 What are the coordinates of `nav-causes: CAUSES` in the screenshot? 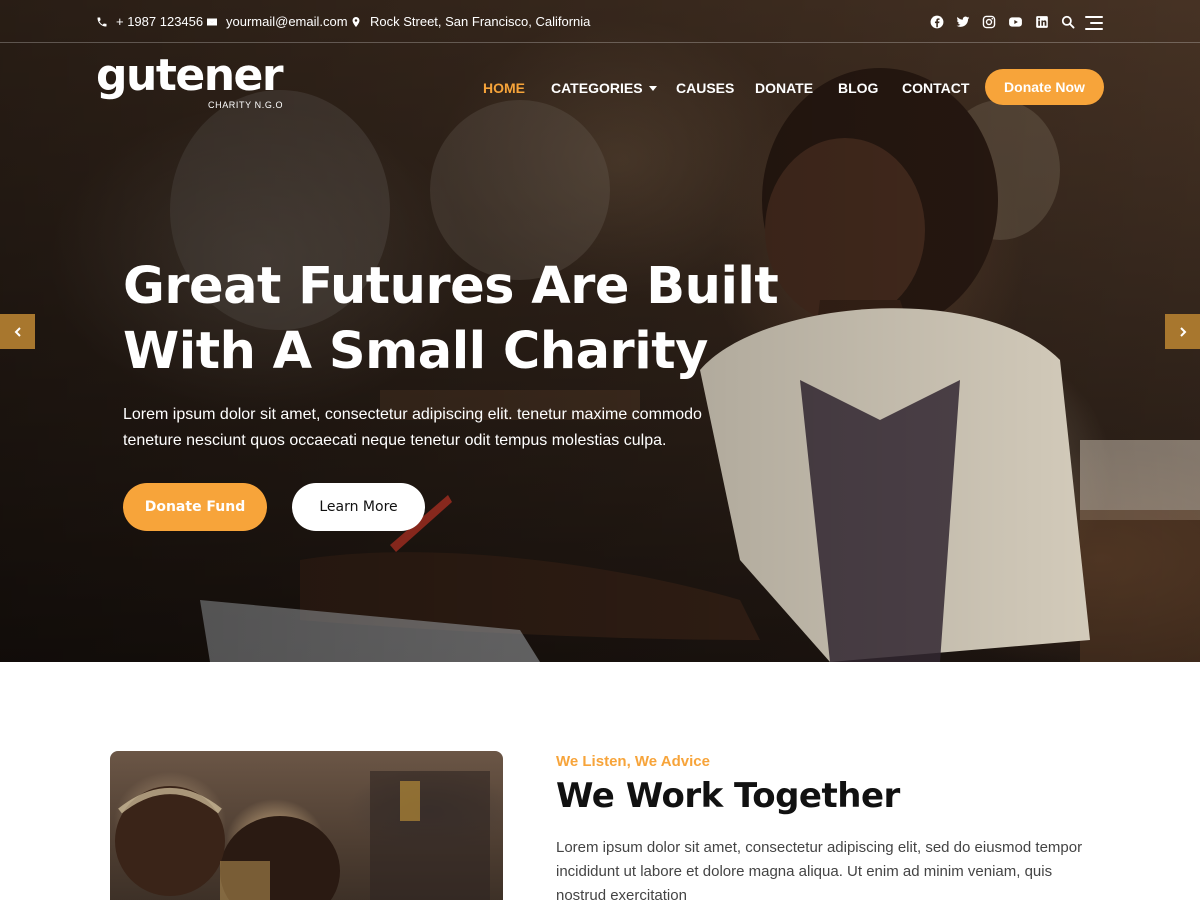 It's located at (705, 88).